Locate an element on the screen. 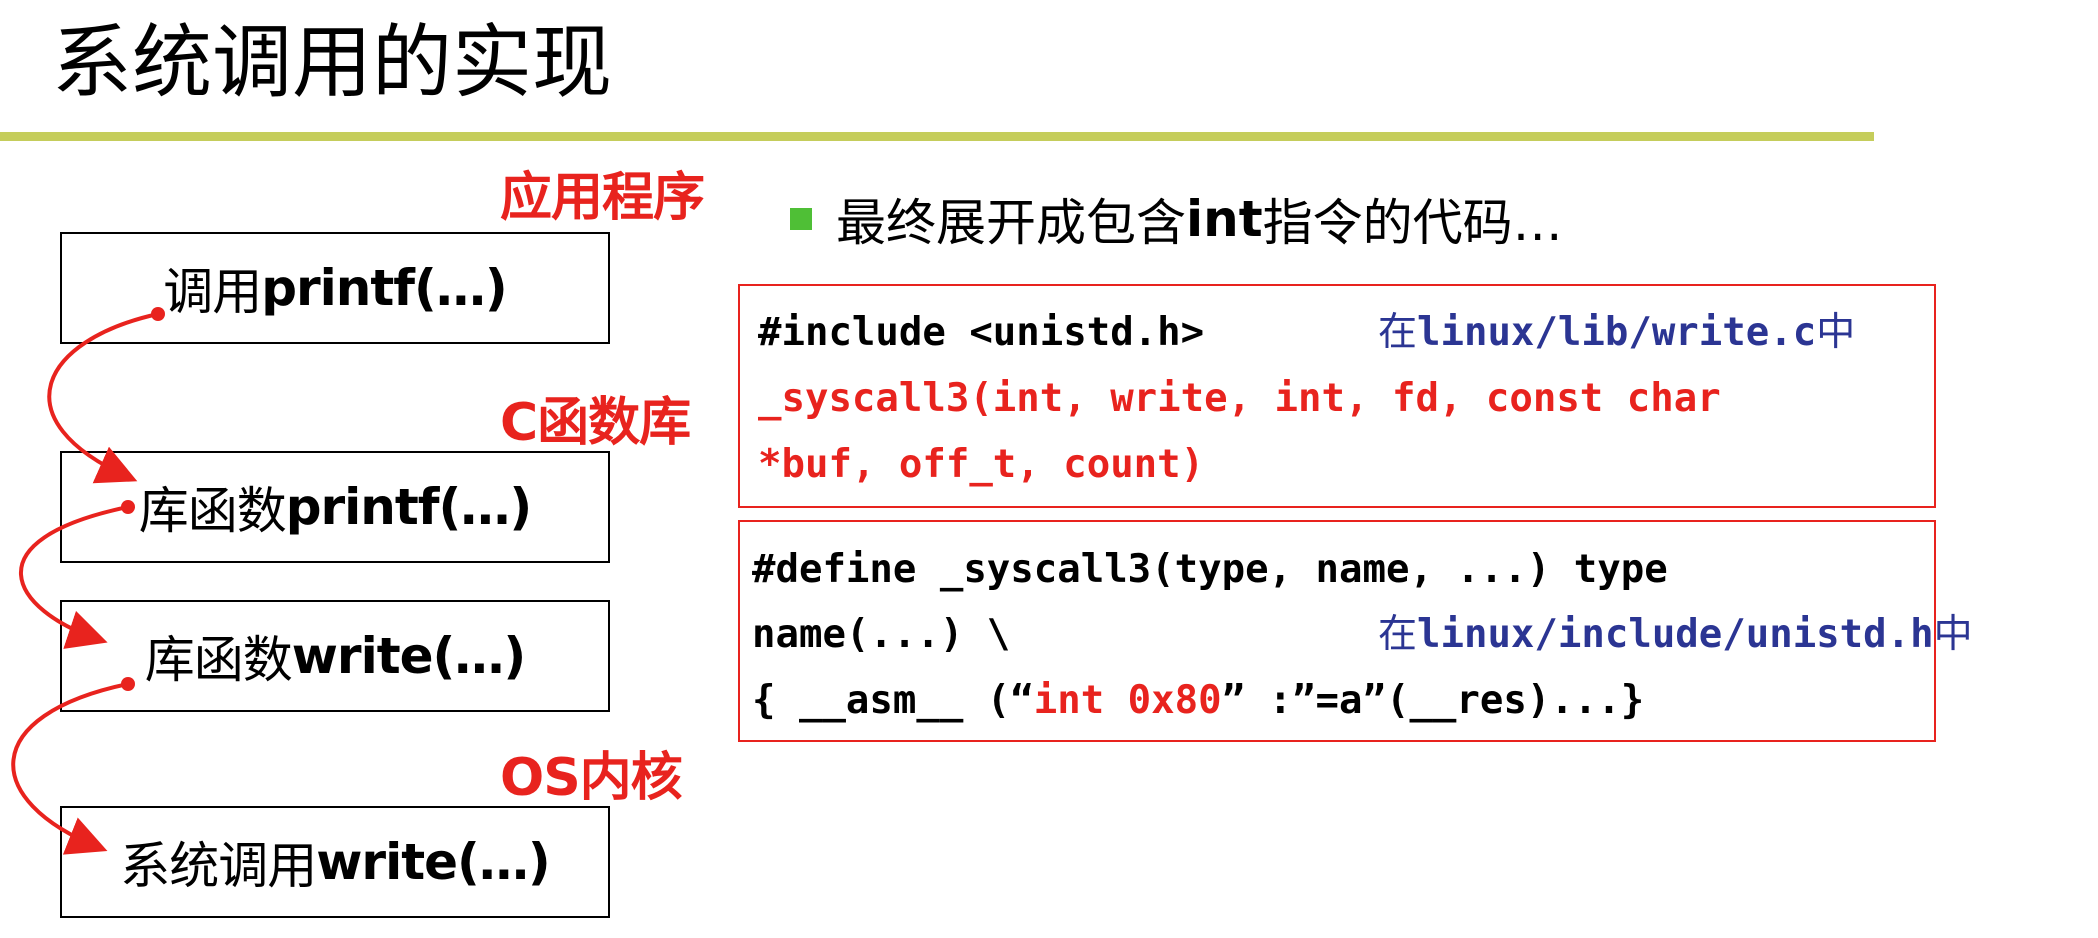  arrow-lib-write-to-syscall is located at coordinates (70, 768).